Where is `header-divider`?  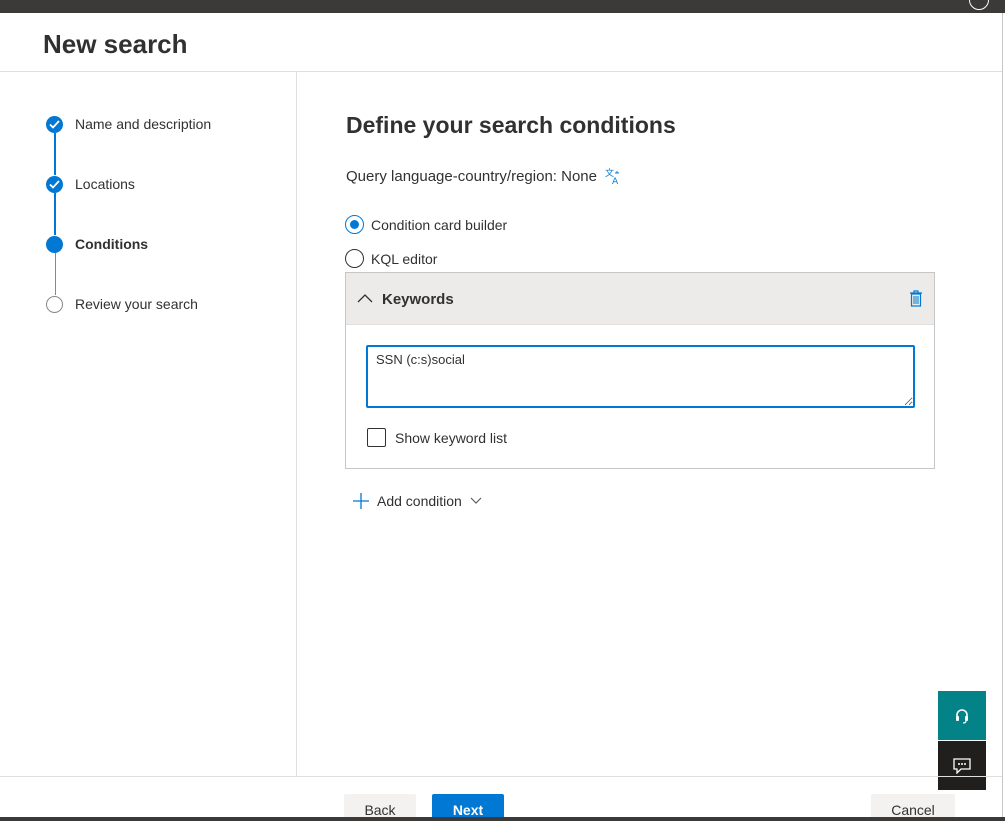
header-divider is located at coordinates (501, 71).